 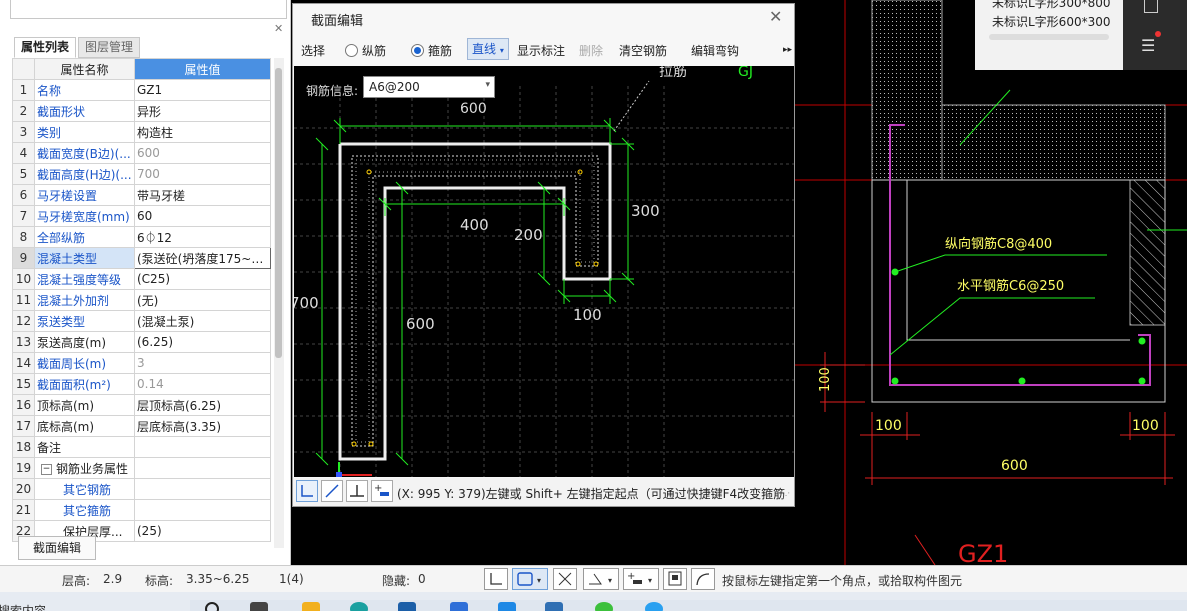 What do you see at coordinates (202, 300) in the screenshot?
I see `property-value: (无)` at bounding box center [202, 300].